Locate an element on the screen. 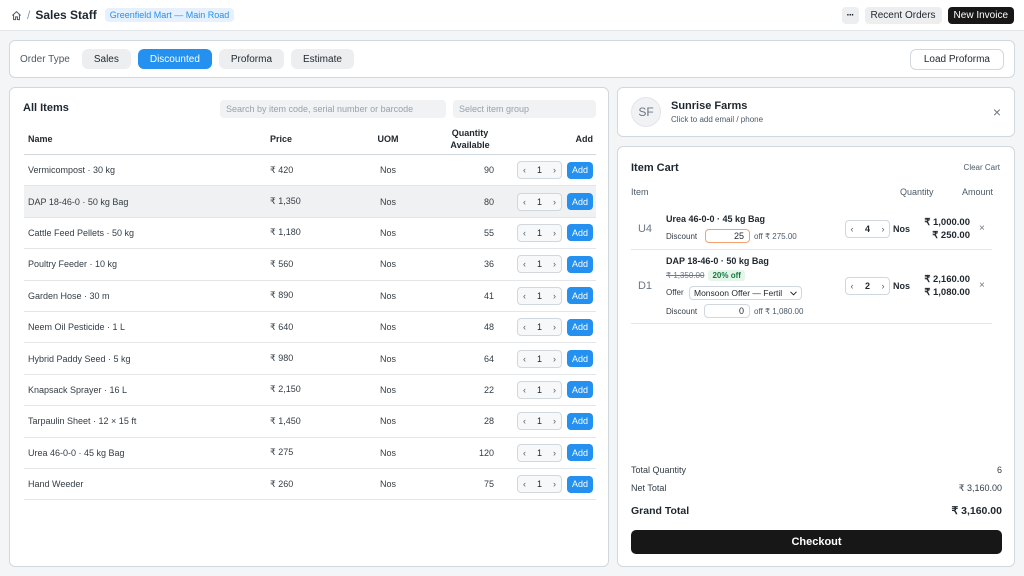  item-name: Knapsack Sprayer · 16 L is located at coordinates (78, 389).